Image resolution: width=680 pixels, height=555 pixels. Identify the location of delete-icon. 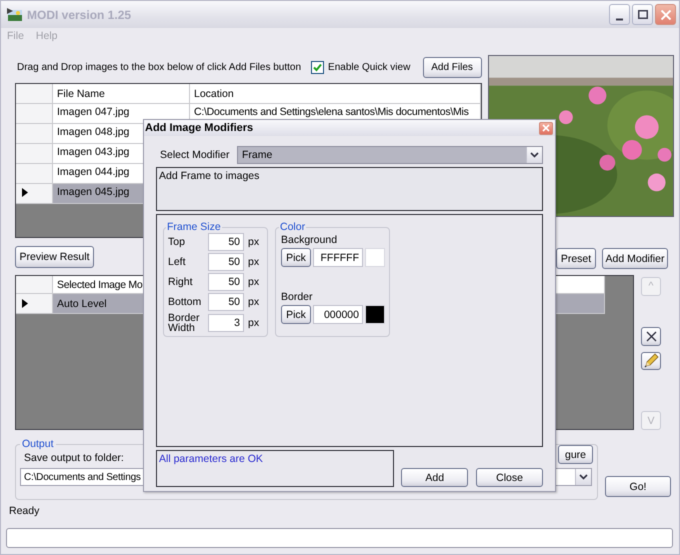
(651, 336).